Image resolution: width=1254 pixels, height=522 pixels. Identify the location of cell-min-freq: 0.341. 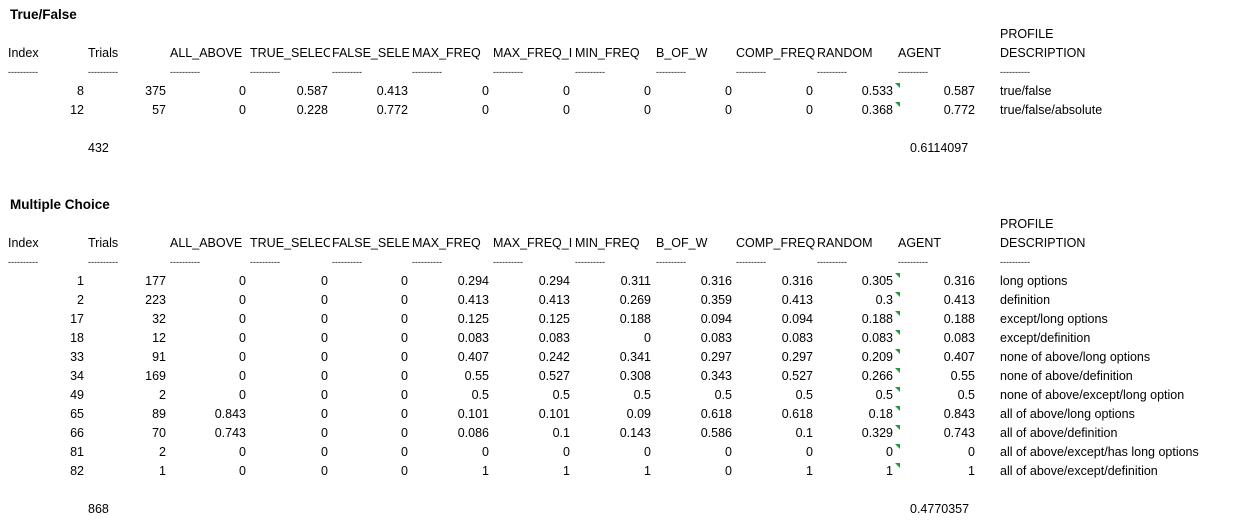
(635, 357).